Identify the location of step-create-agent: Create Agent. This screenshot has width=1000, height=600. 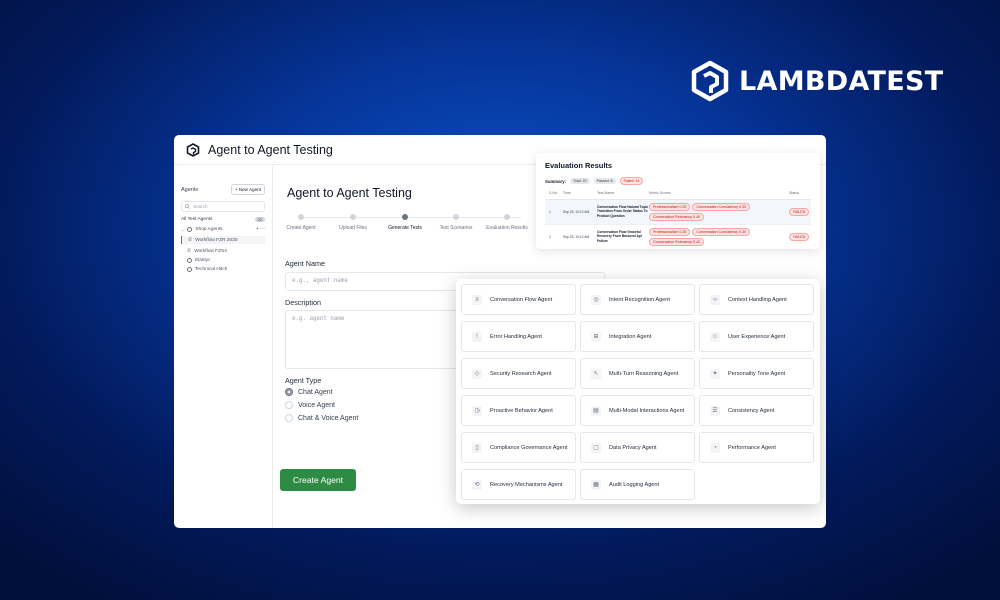
(301, 222).